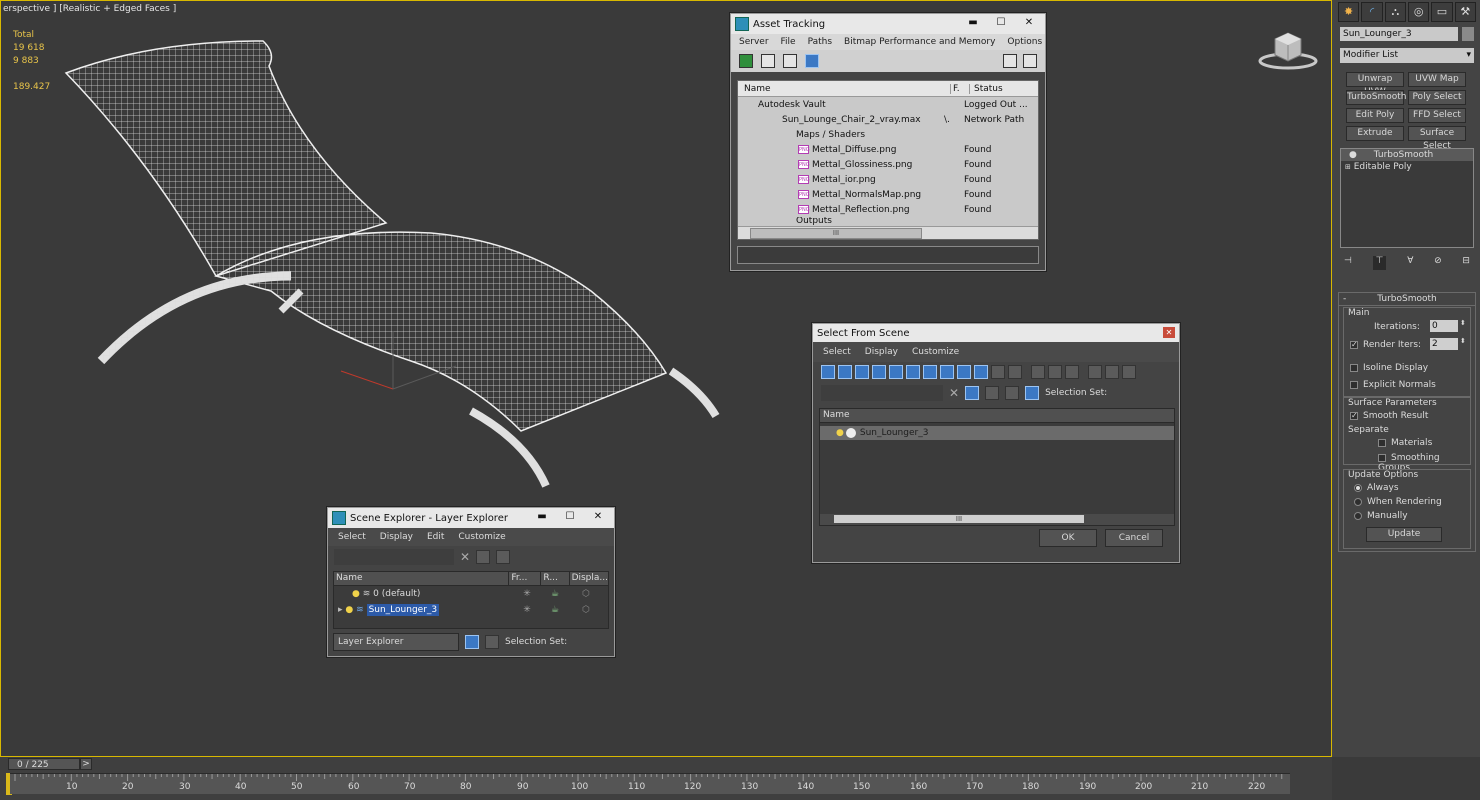 Image resolution: width=1480 pixels, height=800 pixels. Describe the element at coordinates (1354, 384) in the screenshot. I see `explicit-normals-checkbox` at that location.